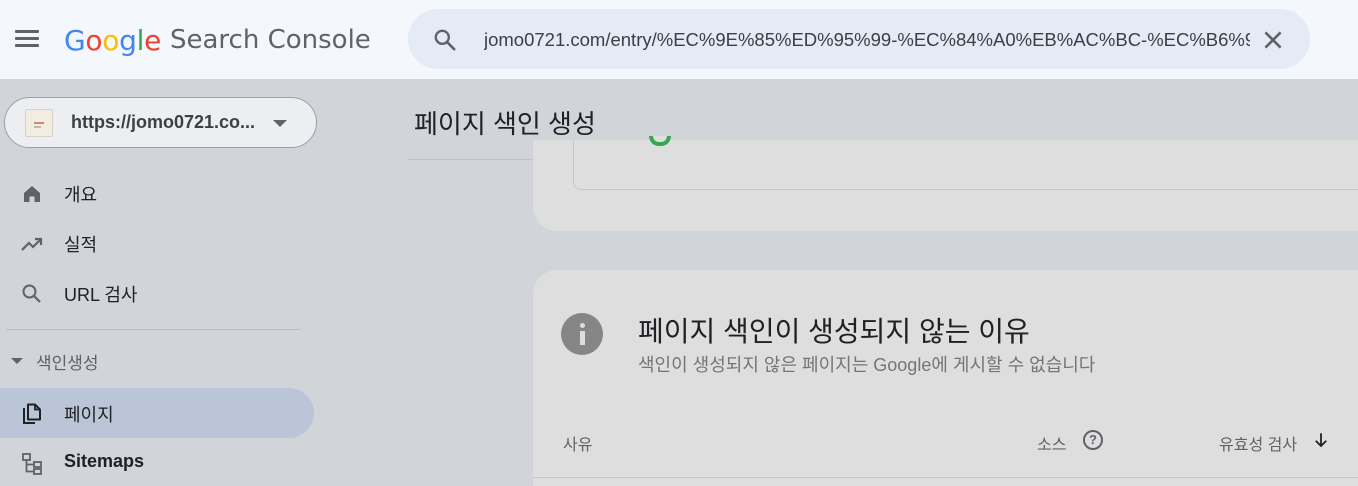  I want to click on url-inspection-searchbar, so click(859, 39).